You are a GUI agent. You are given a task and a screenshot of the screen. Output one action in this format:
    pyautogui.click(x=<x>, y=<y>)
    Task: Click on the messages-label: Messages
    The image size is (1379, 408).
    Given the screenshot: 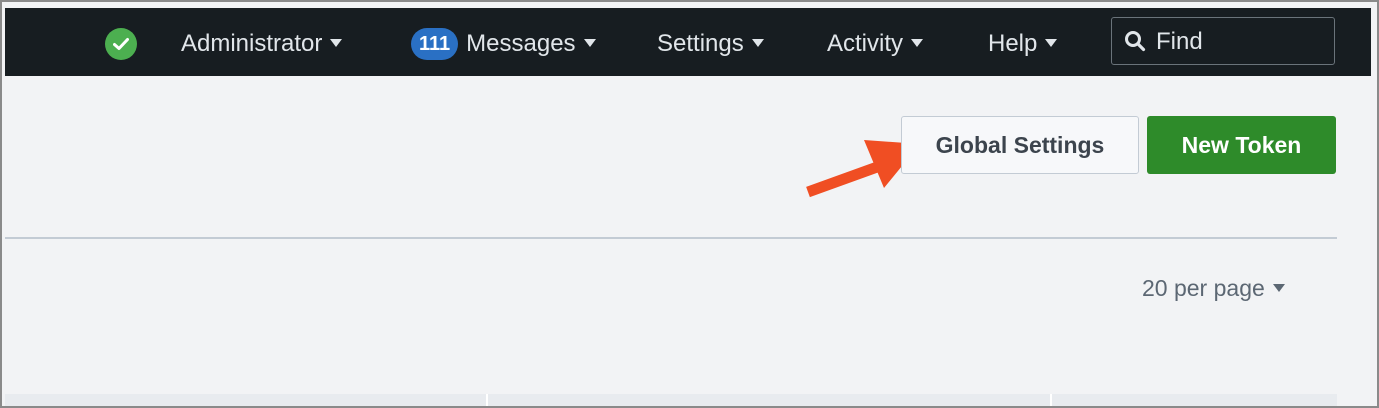 What is the action you would take?
    pyautogui.click(x=521, y=43)
    